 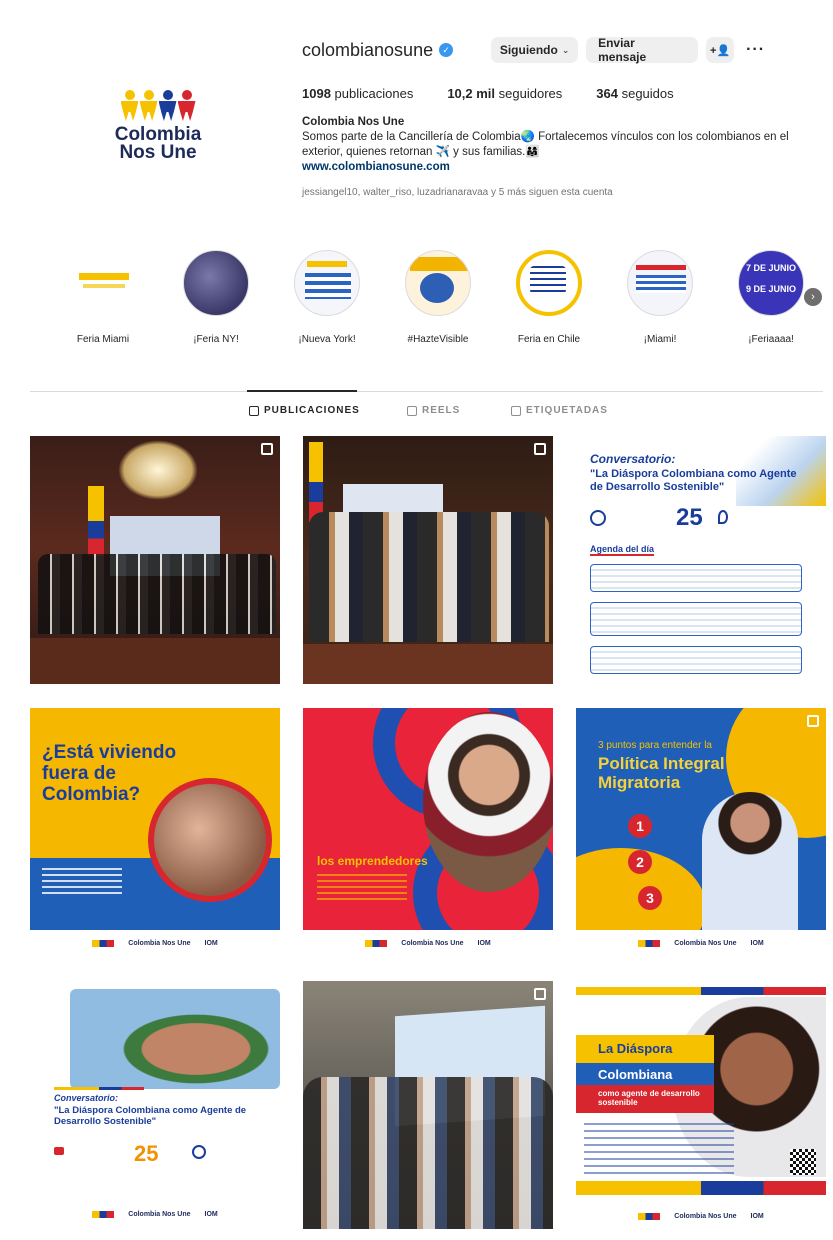 I want to click on bio-name: Colombia Nos Une, so click(x=353, y=122).